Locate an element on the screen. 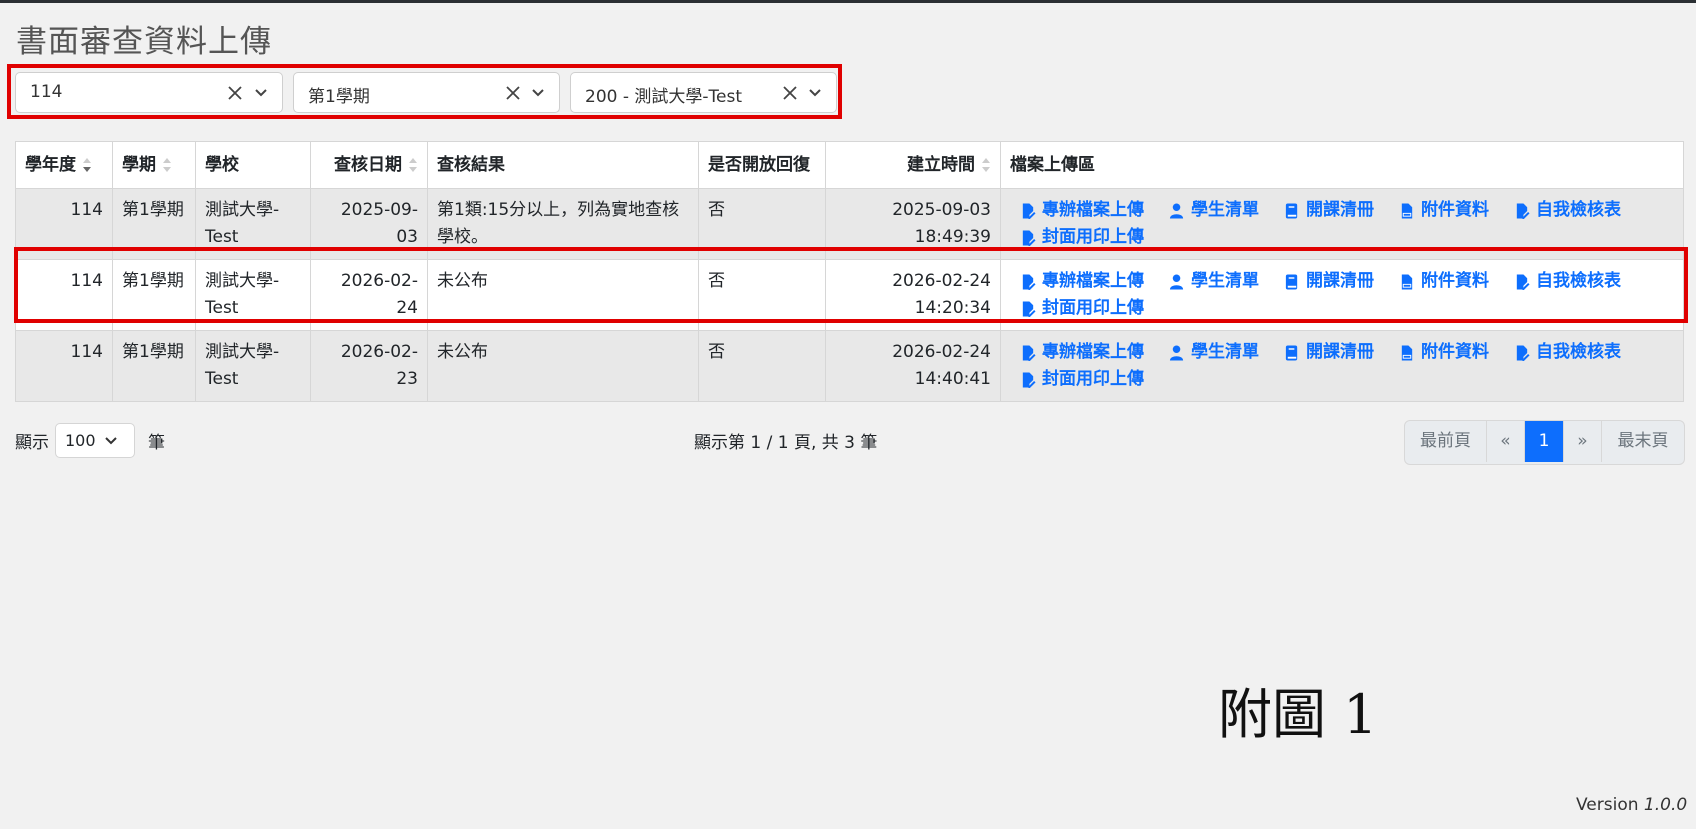  result-cell: 第1類:15分以上，列為實地查核學校。 is located at coordinates (563, 224).